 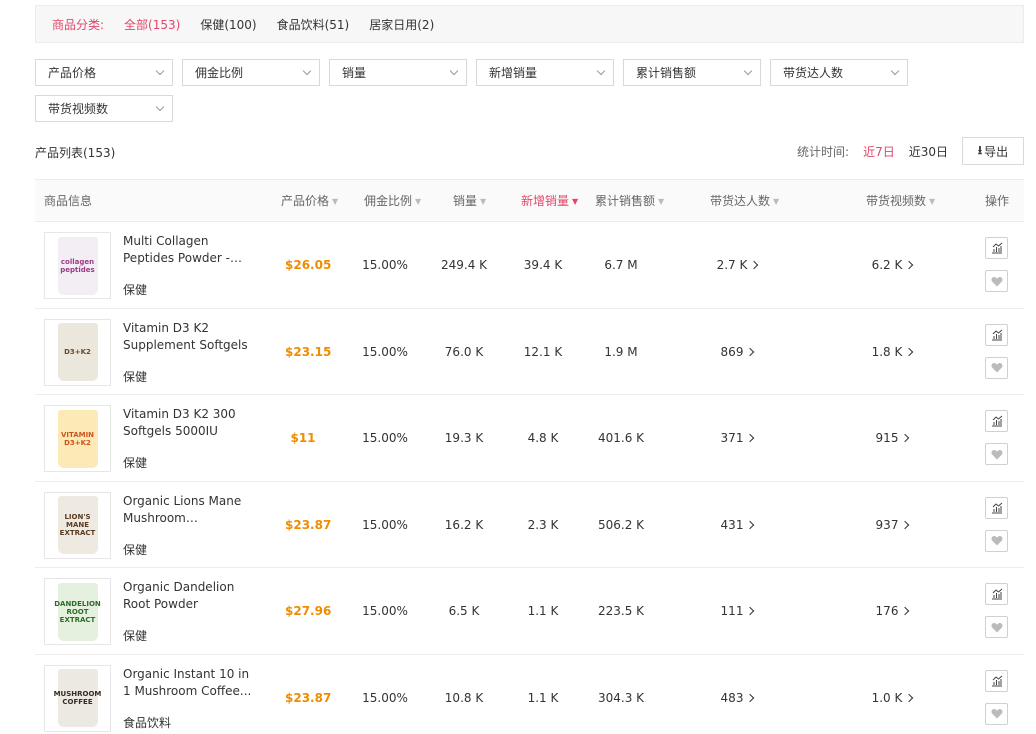 I want to click on col-label: 新增销量, so click(x=545, y=201).